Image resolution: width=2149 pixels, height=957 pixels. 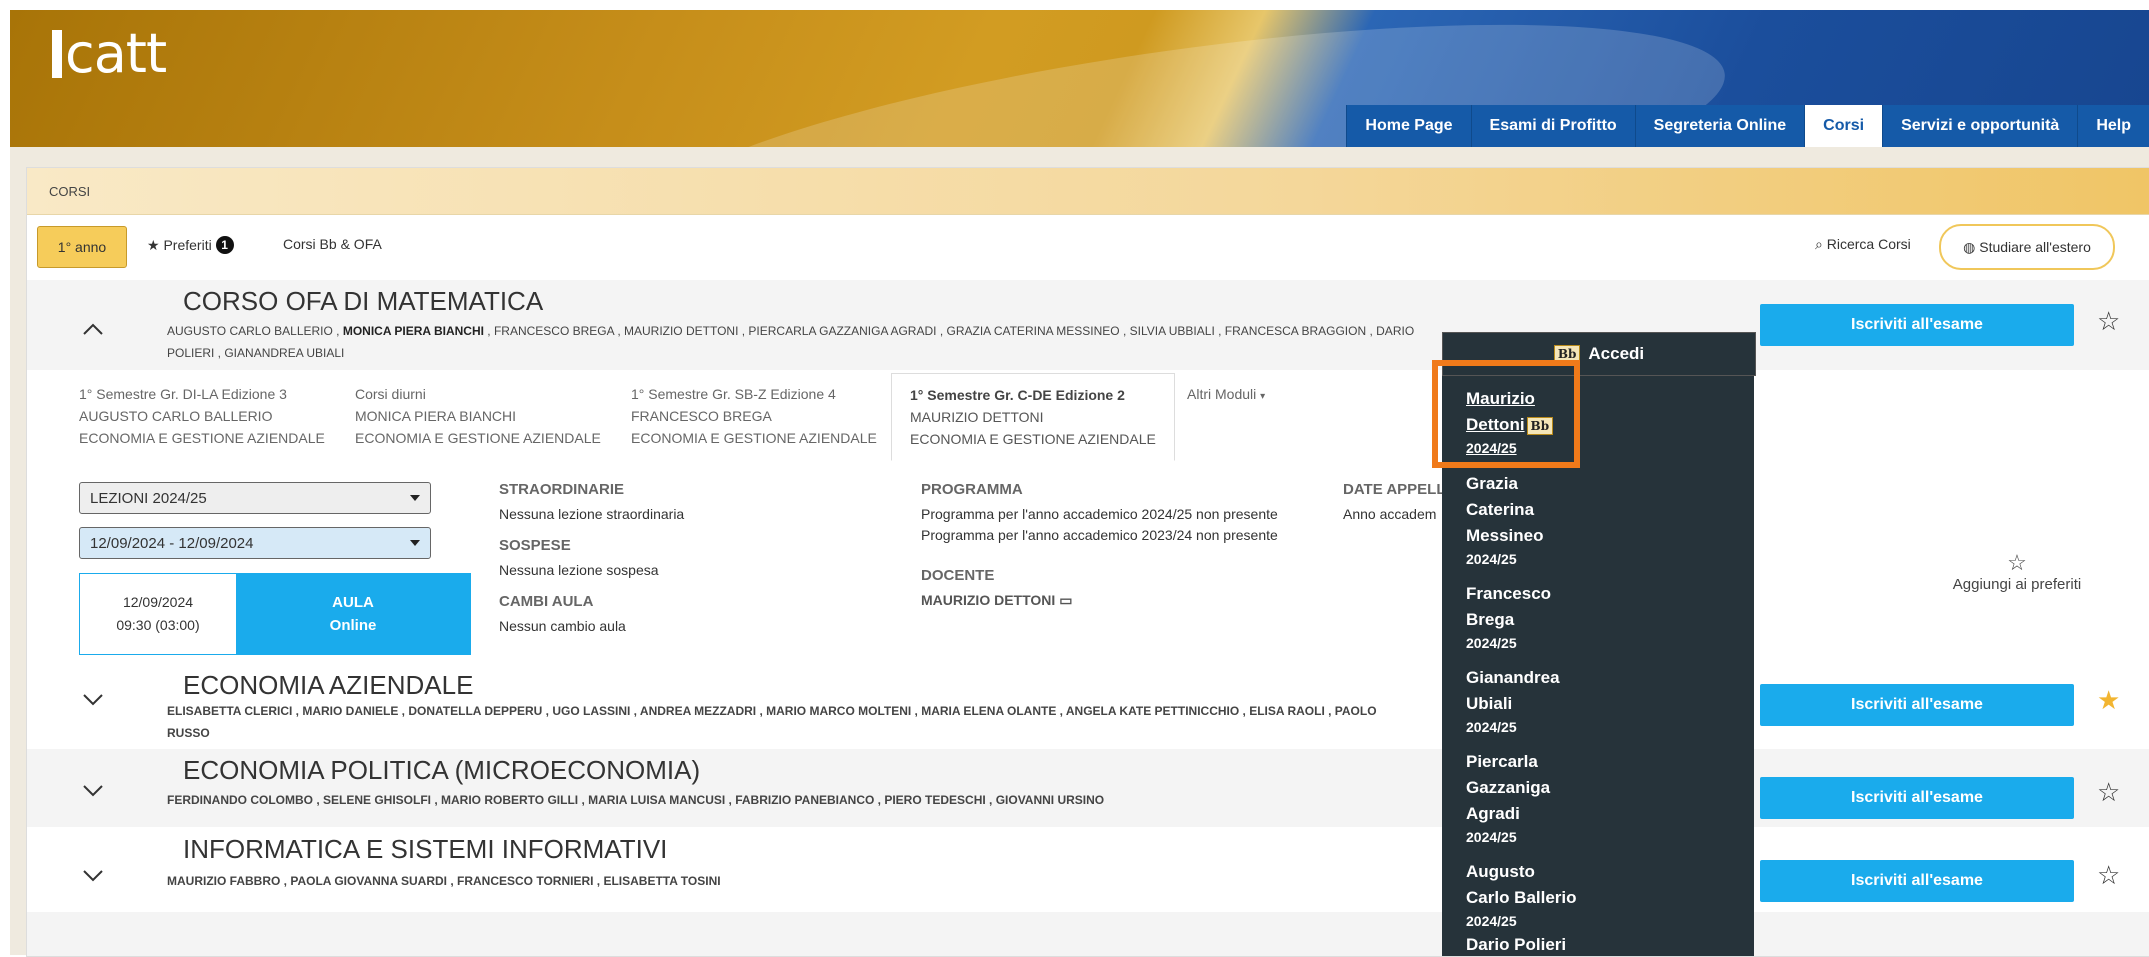 I want to click on aggiungi-preferiti-label: Aggiungi ai preferiti, so click(x=2017, y=584).